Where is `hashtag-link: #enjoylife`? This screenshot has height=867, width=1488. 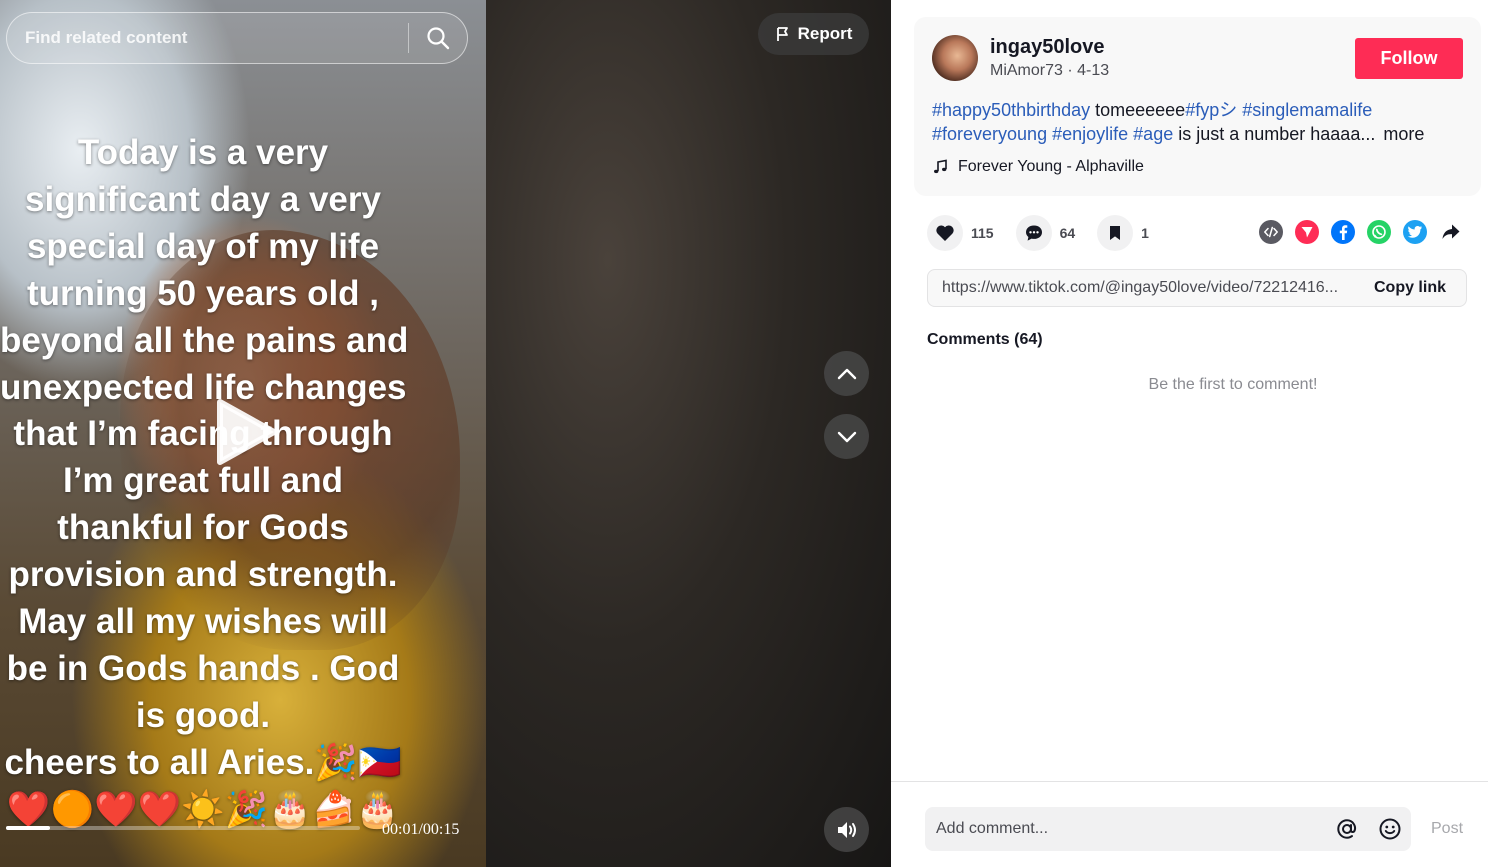 hashtag-link: #enjoylife is located at coordinates (1090, 134).